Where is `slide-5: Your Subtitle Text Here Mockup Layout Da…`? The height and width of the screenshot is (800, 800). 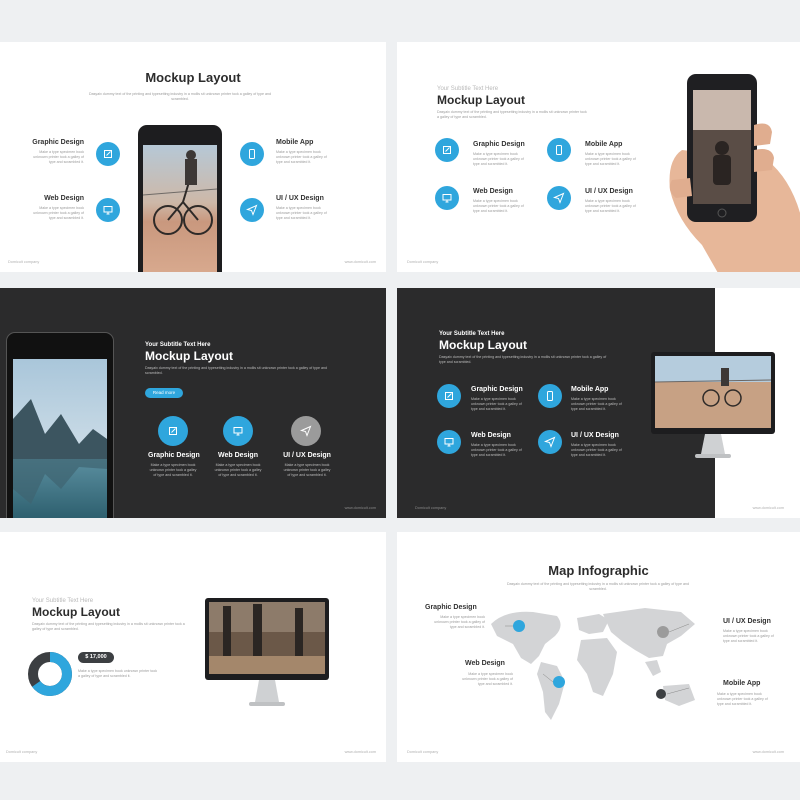 slide-5: Your Subtitle Text Here Mockup Layout Da… is located at coordinates (193, 647).